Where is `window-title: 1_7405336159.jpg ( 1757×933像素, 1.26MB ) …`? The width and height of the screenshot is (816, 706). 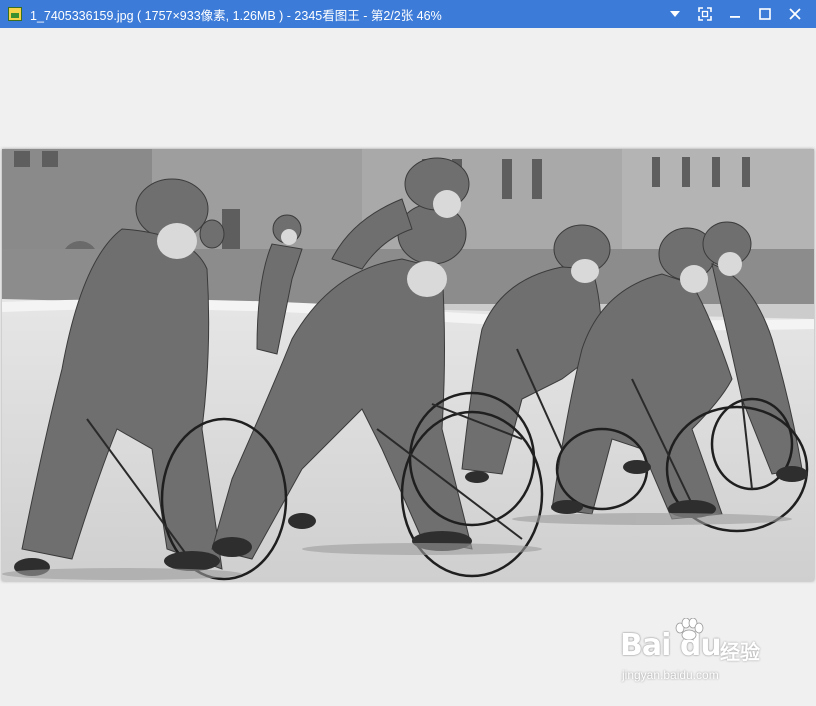
window-title: 1_7405336159.jpg ( 1757×933像素, 1.26MB ) … is located at coordinates (236, 15).